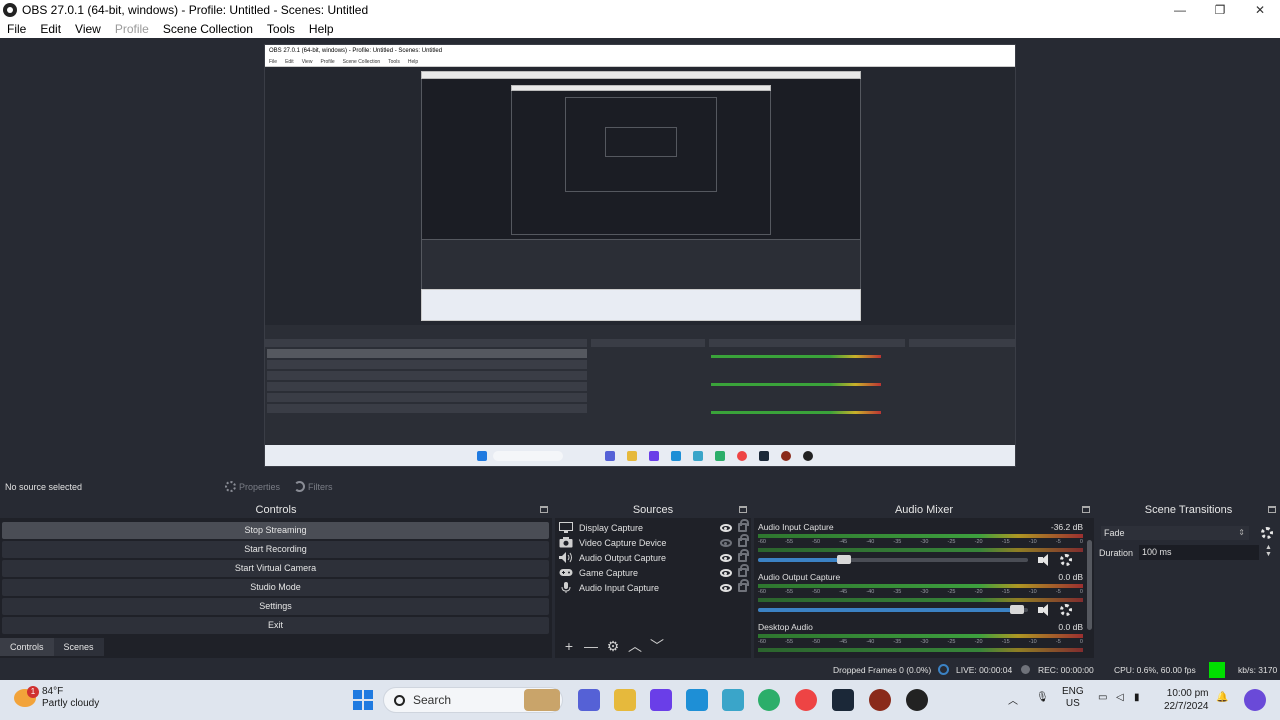 Image resolution: width=1280 pixels, height=720 pixels. What do you see at coordinates (569, 646) in the screenshot?
I see `add-source-icon: +` at bounding box center [569, 646].